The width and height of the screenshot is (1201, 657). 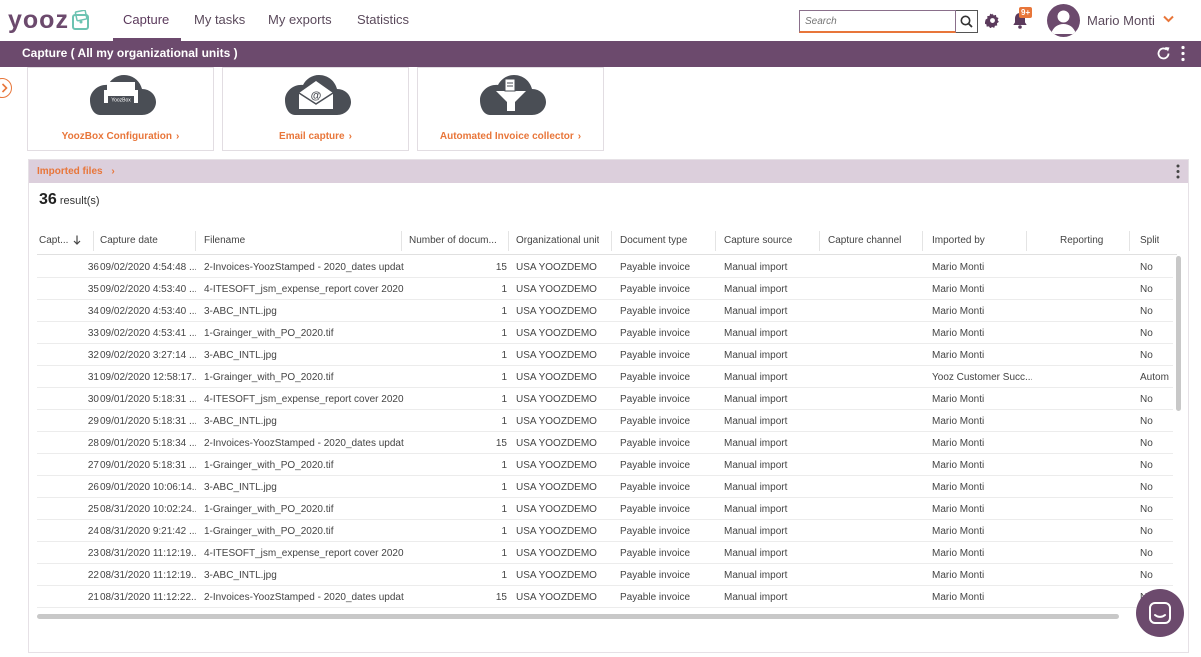 What do you see at coordinates (578, 616) in the screenshot?
I see `horizontal-scrollbar` at bounding box center [578, 616].